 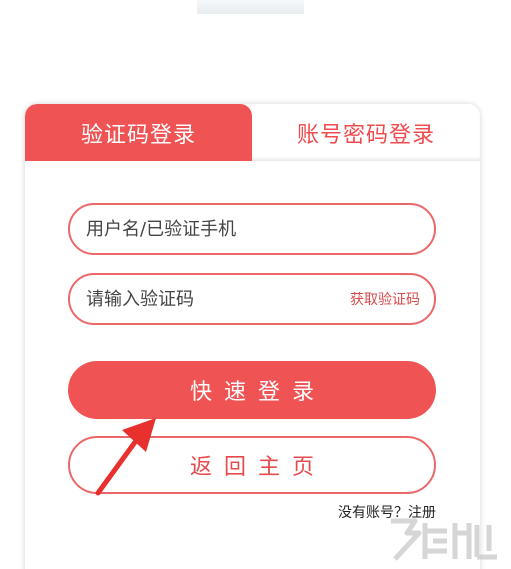 What do you see at coordinates (385, 299) in the screenshot?
I see `get-code-button: 获取验证码` at bounding box center [385, 299].